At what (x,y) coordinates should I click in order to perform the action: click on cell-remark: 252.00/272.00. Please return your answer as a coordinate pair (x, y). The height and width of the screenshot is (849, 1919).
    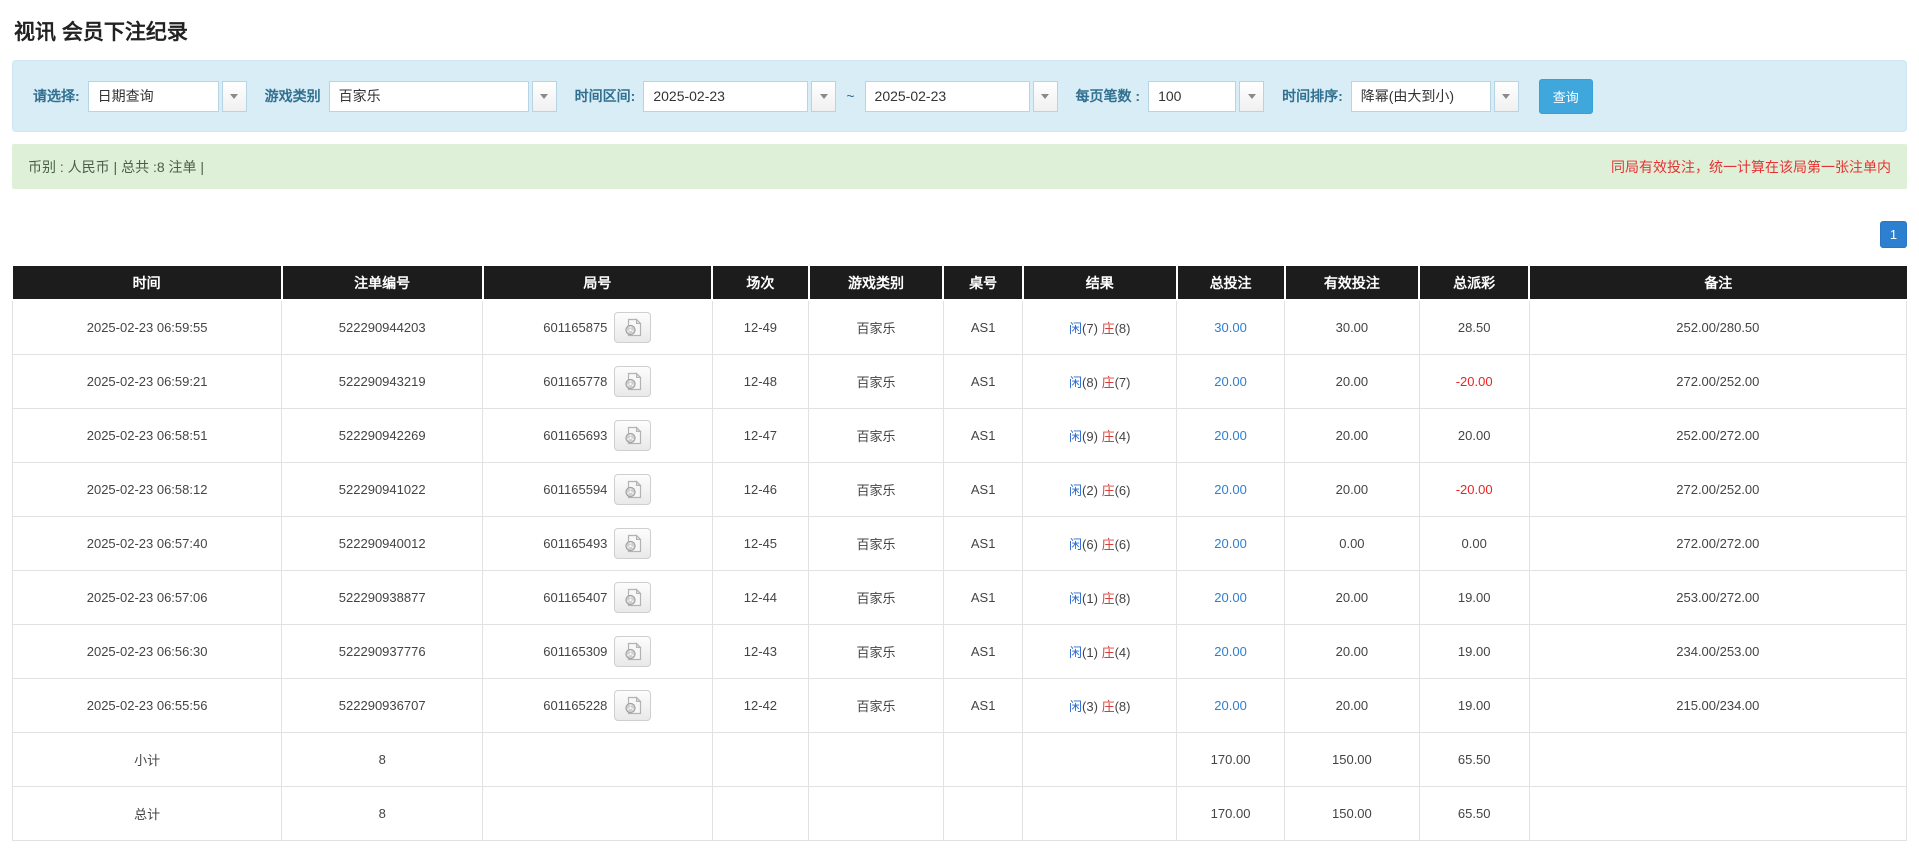
    Looking at the image, I should click on (1718, 435).